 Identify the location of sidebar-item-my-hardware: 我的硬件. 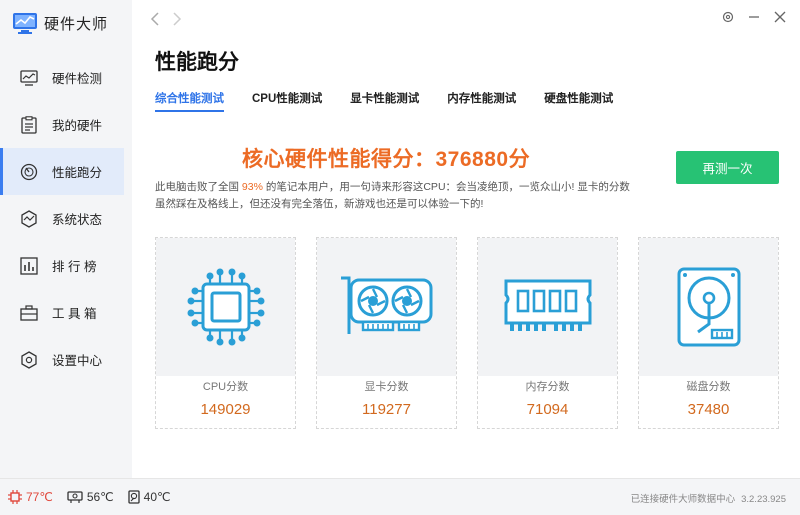
(66, 124).